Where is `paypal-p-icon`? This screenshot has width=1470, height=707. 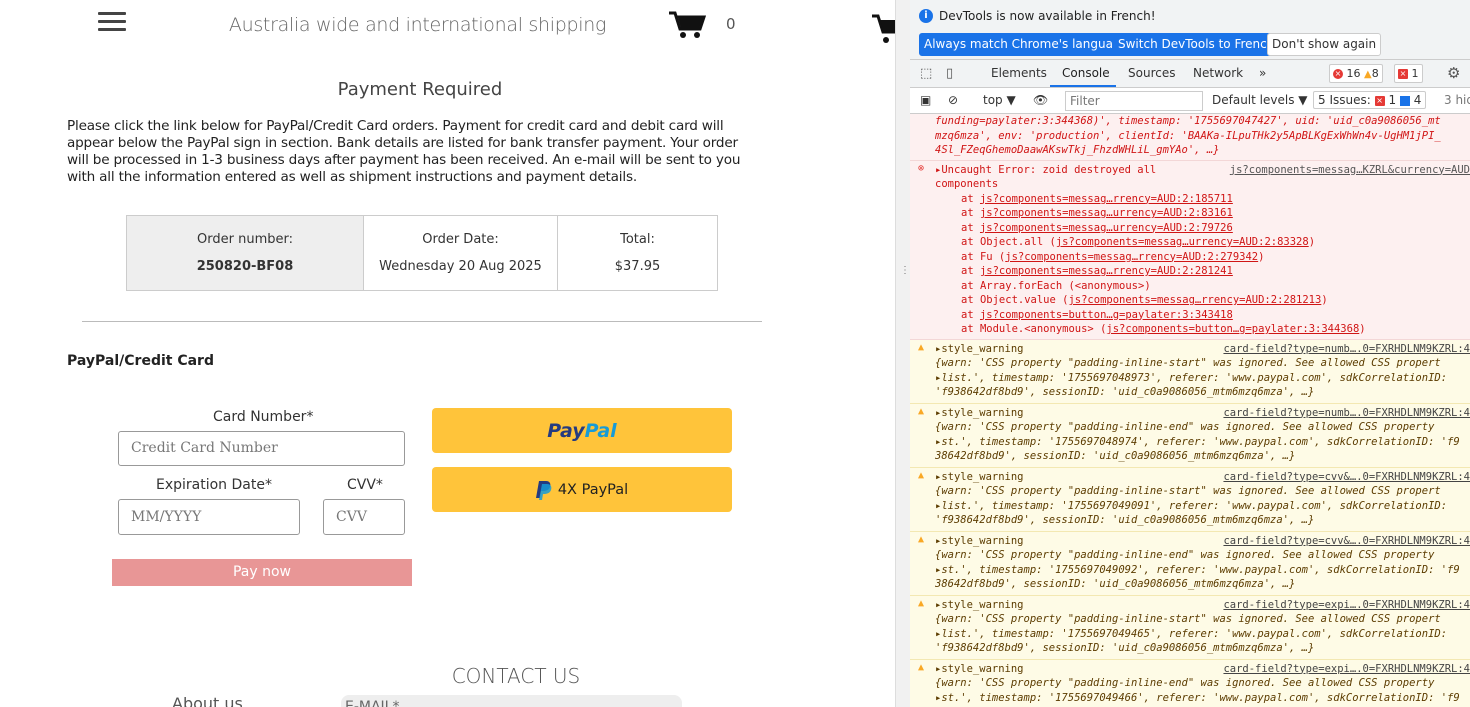
paypal-p-icon is located at coordinates (543, 490).